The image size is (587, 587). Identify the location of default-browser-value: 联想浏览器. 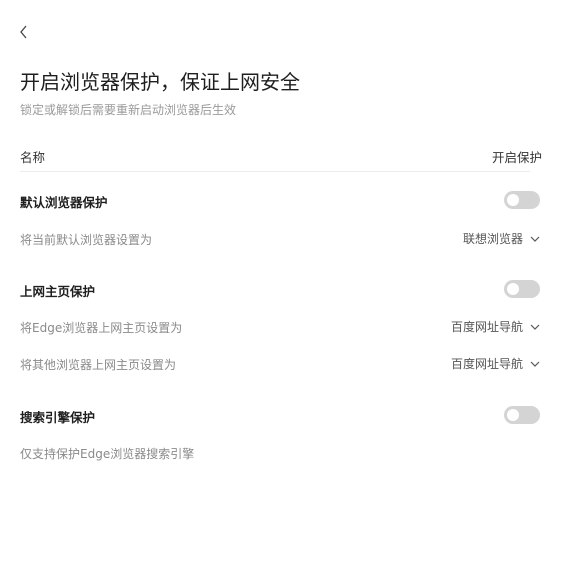
(492, 239).